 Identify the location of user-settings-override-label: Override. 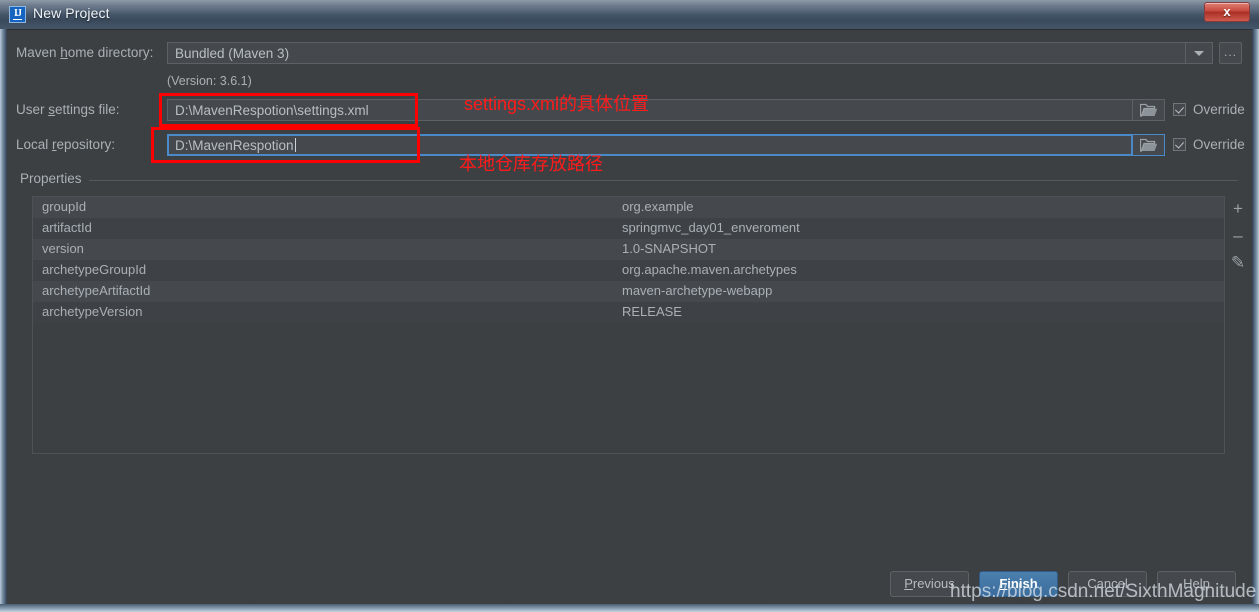
(1219, 109).